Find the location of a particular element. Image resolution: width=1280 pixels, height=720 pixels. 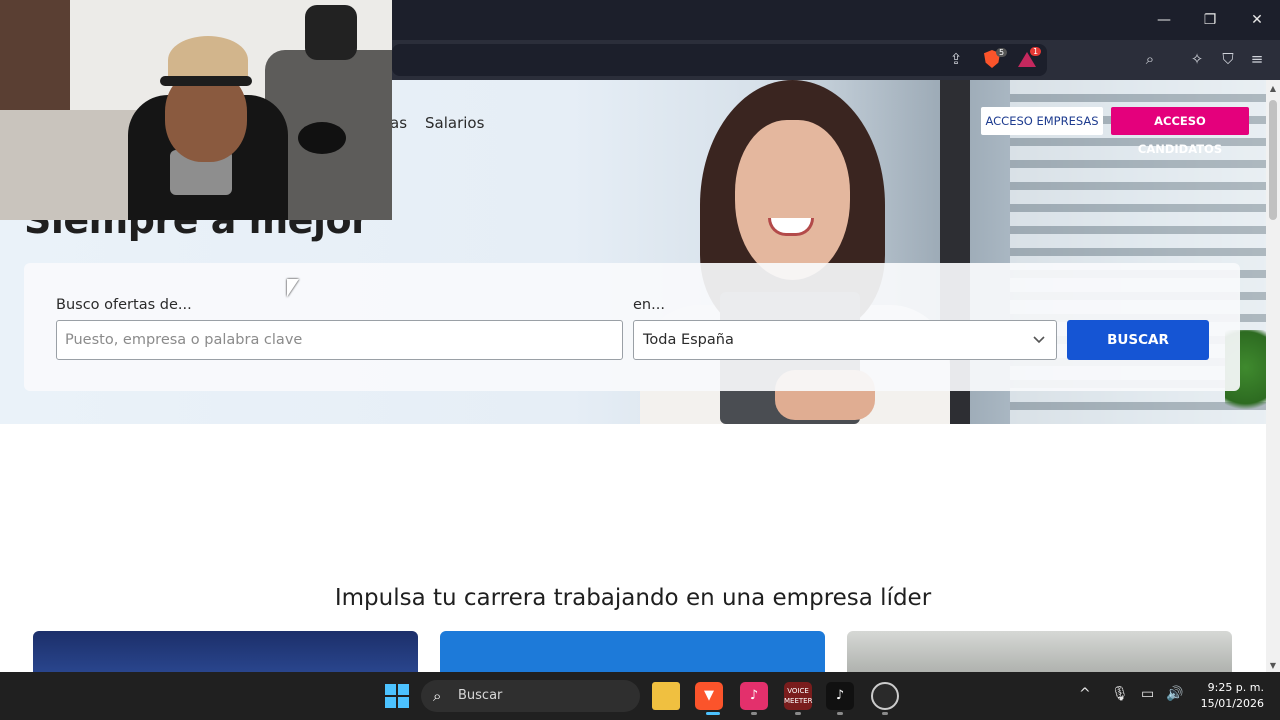

file-explorer-icon is located at coordinates (666, 696).